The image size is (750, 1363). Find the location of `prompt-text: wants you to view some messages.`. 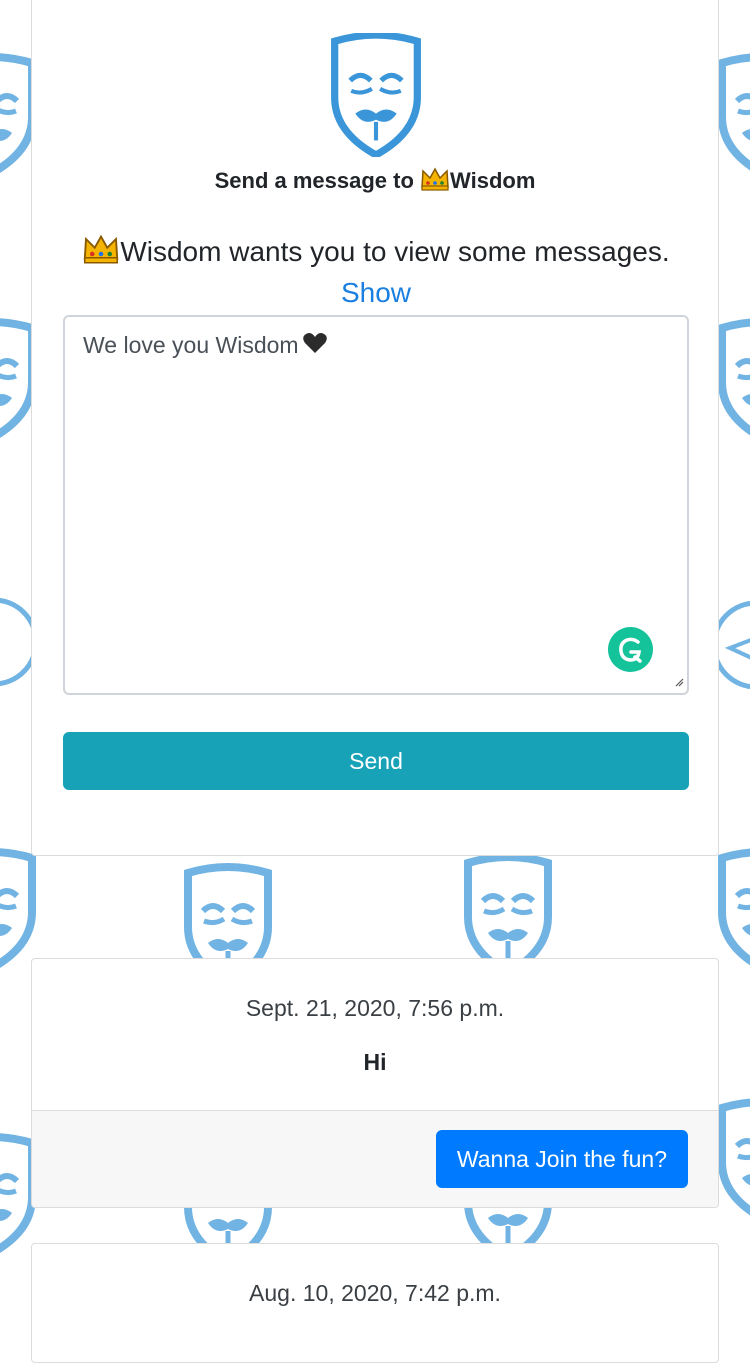

prompt-text: wants you to view some messages. is located at coordinates (445, 251).